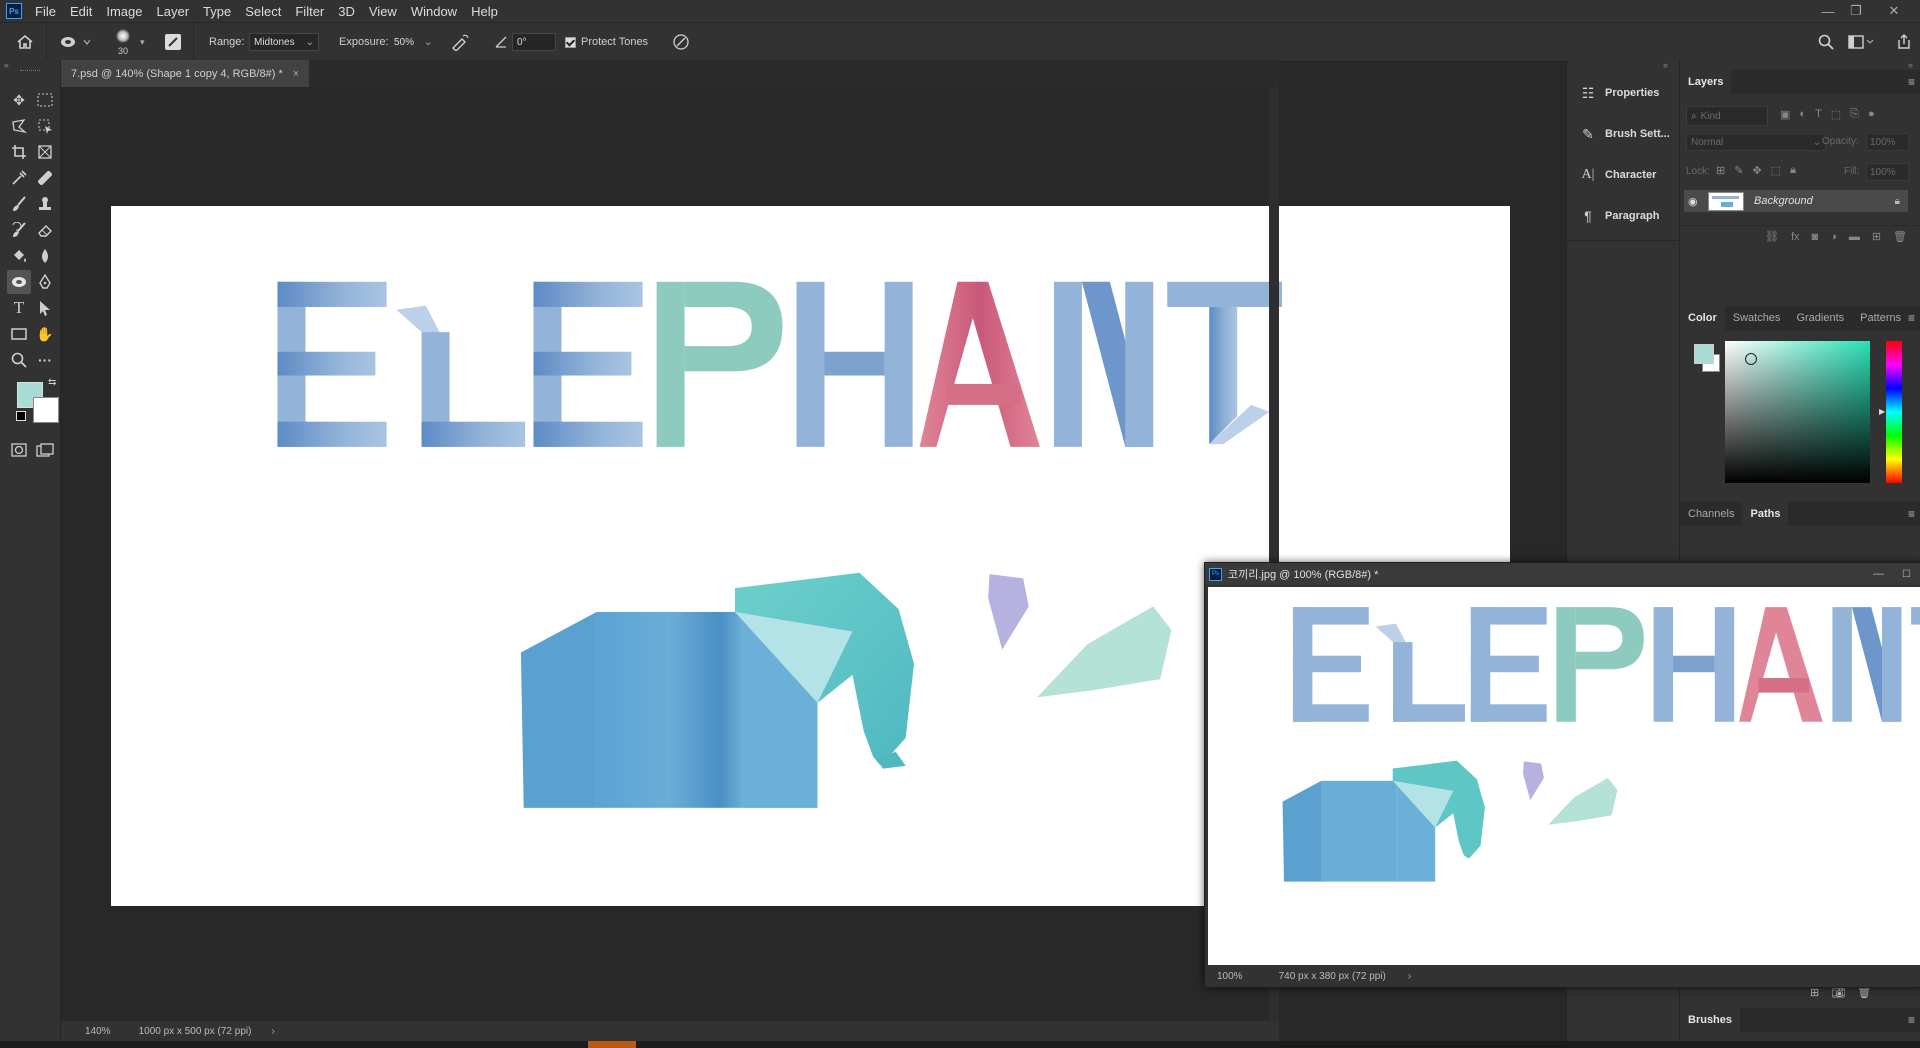 This screenshot has width=1920, height=1048. Describe the element at coordinates (383, 11) in the screenshot. I see `menu-view: View` at that location.